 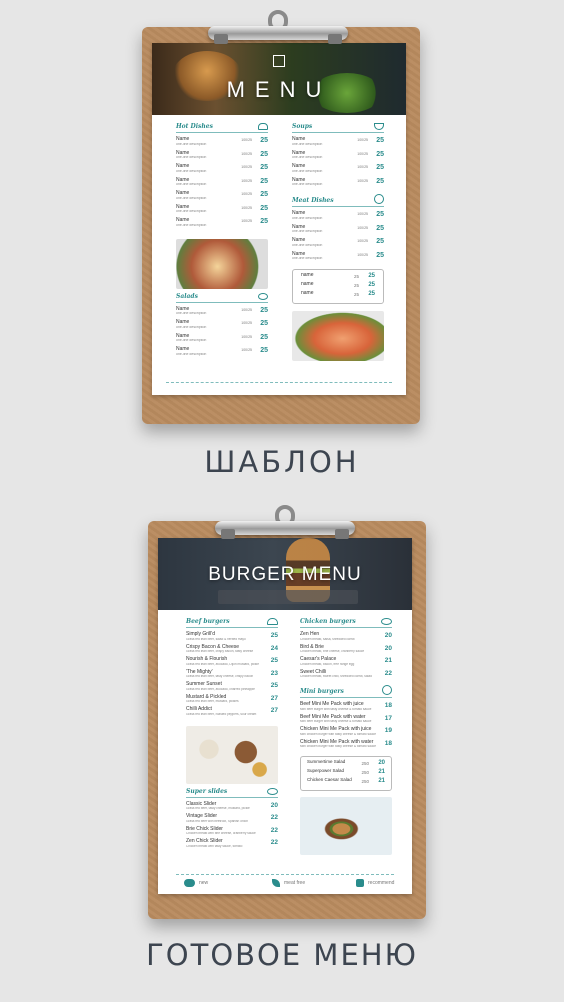 What do you see at coordinates (232, 623) in the screenshot?
I see `section-header: Beef burgers` at bounding box center [232, 623].